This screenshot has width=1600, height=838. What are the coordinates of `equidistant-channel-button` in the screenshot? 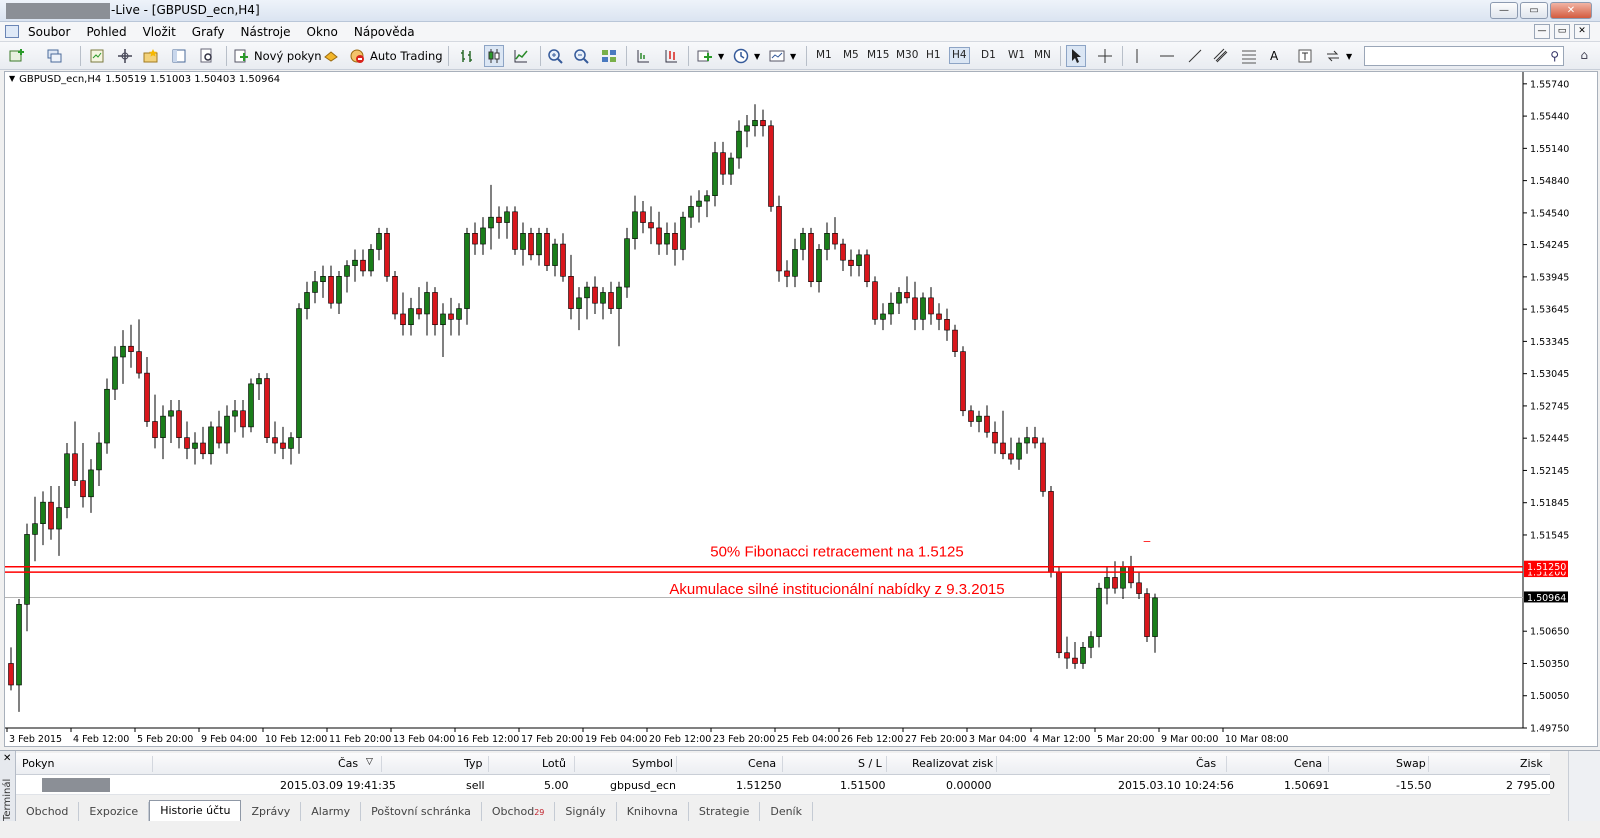 It's located at (1221, 56).